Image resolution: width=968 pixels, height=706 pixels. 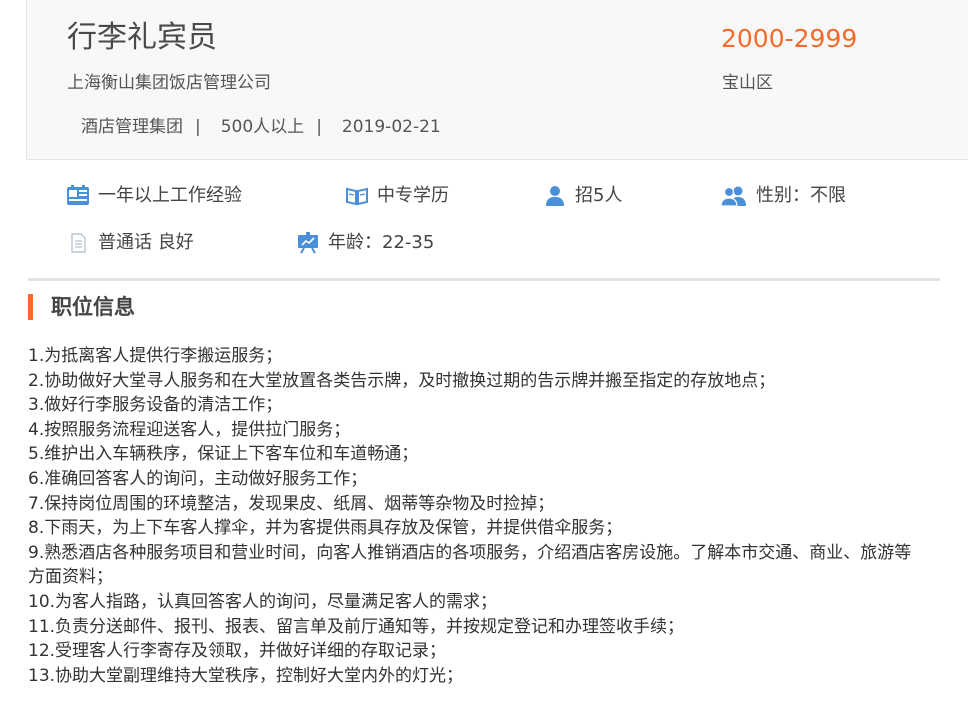 What do you see at coordinates (789, 38) in the screenshot?
I see `salary-range: 2000-2999` at bounding box center [789, 38].